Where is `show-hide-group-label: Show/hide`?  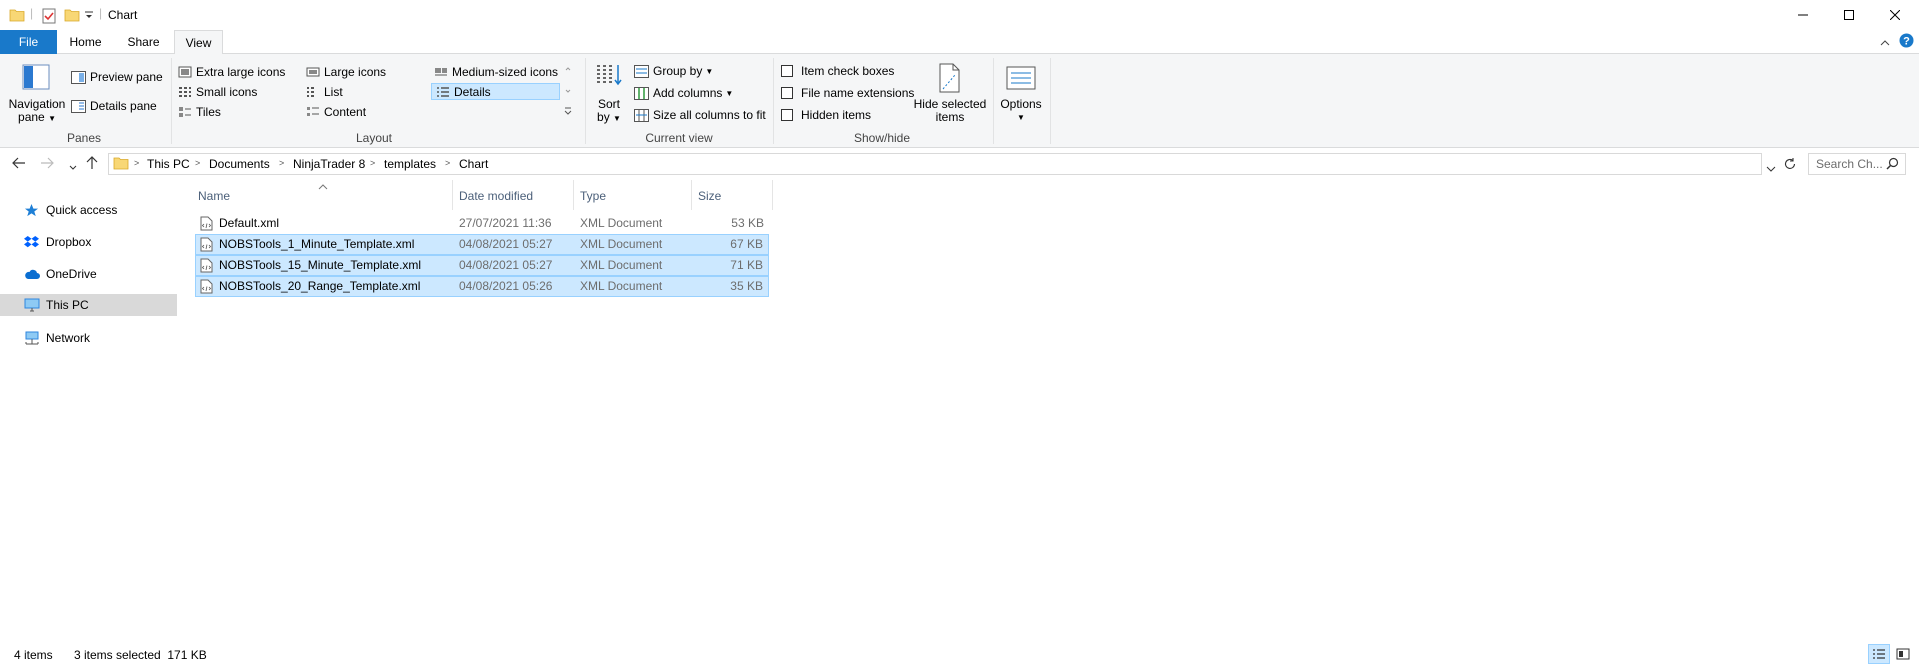
show-hide-group-label: Show/hide is located at coordinates (882, 138).